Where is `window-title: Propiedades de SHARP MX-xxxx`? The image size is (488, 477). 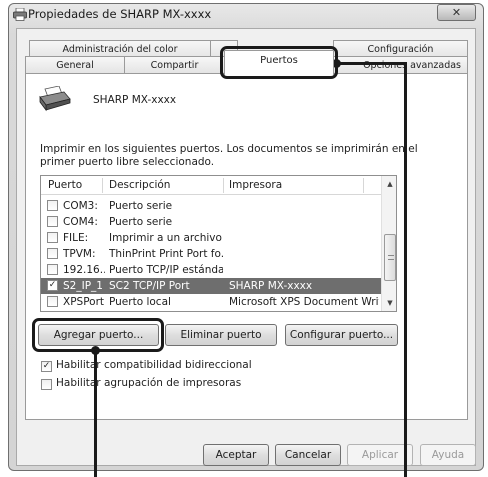
window-title: Propiedades de SHARP MX-xxxx is located at coordinates (120, 14).